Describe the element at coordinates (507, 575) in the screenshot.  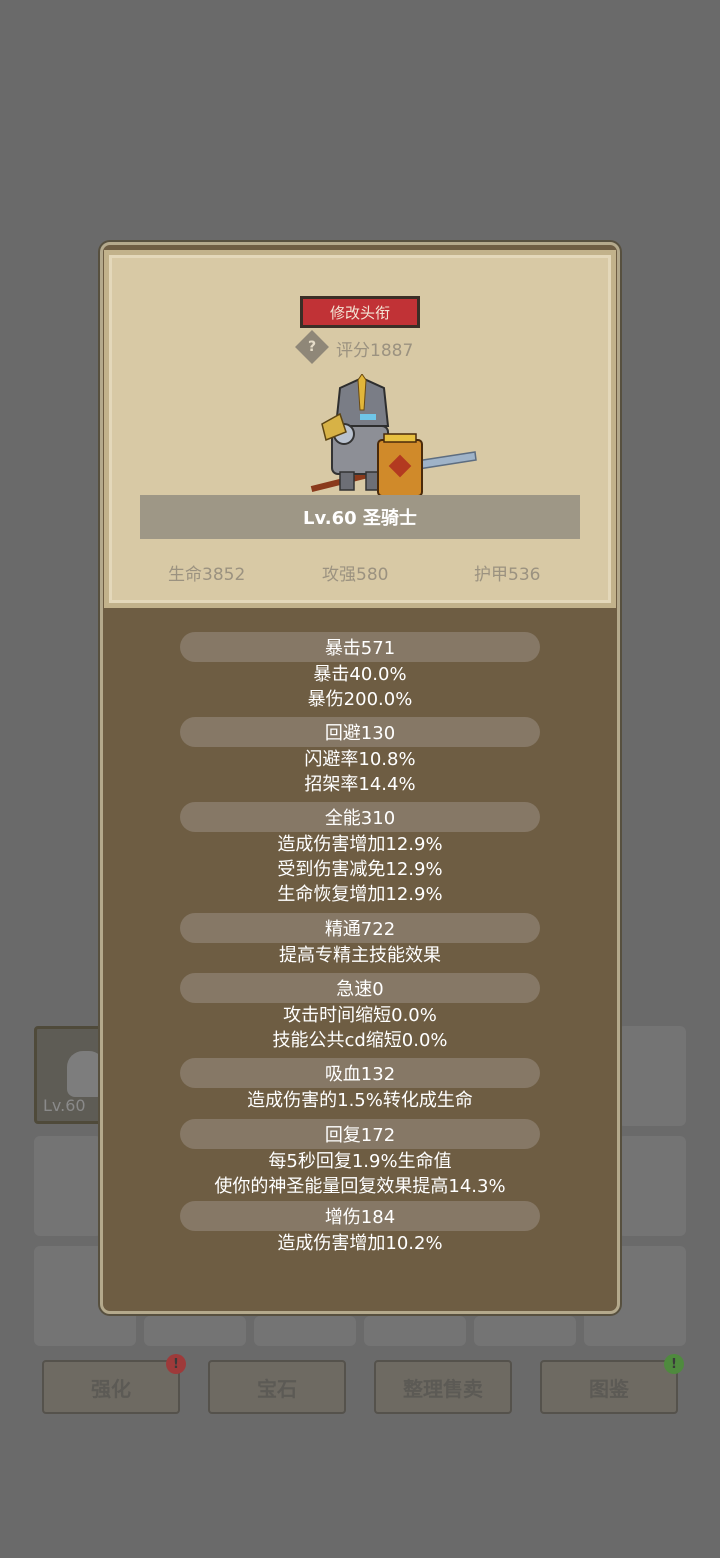
I see `armor-stat: 护甲536` at that location.